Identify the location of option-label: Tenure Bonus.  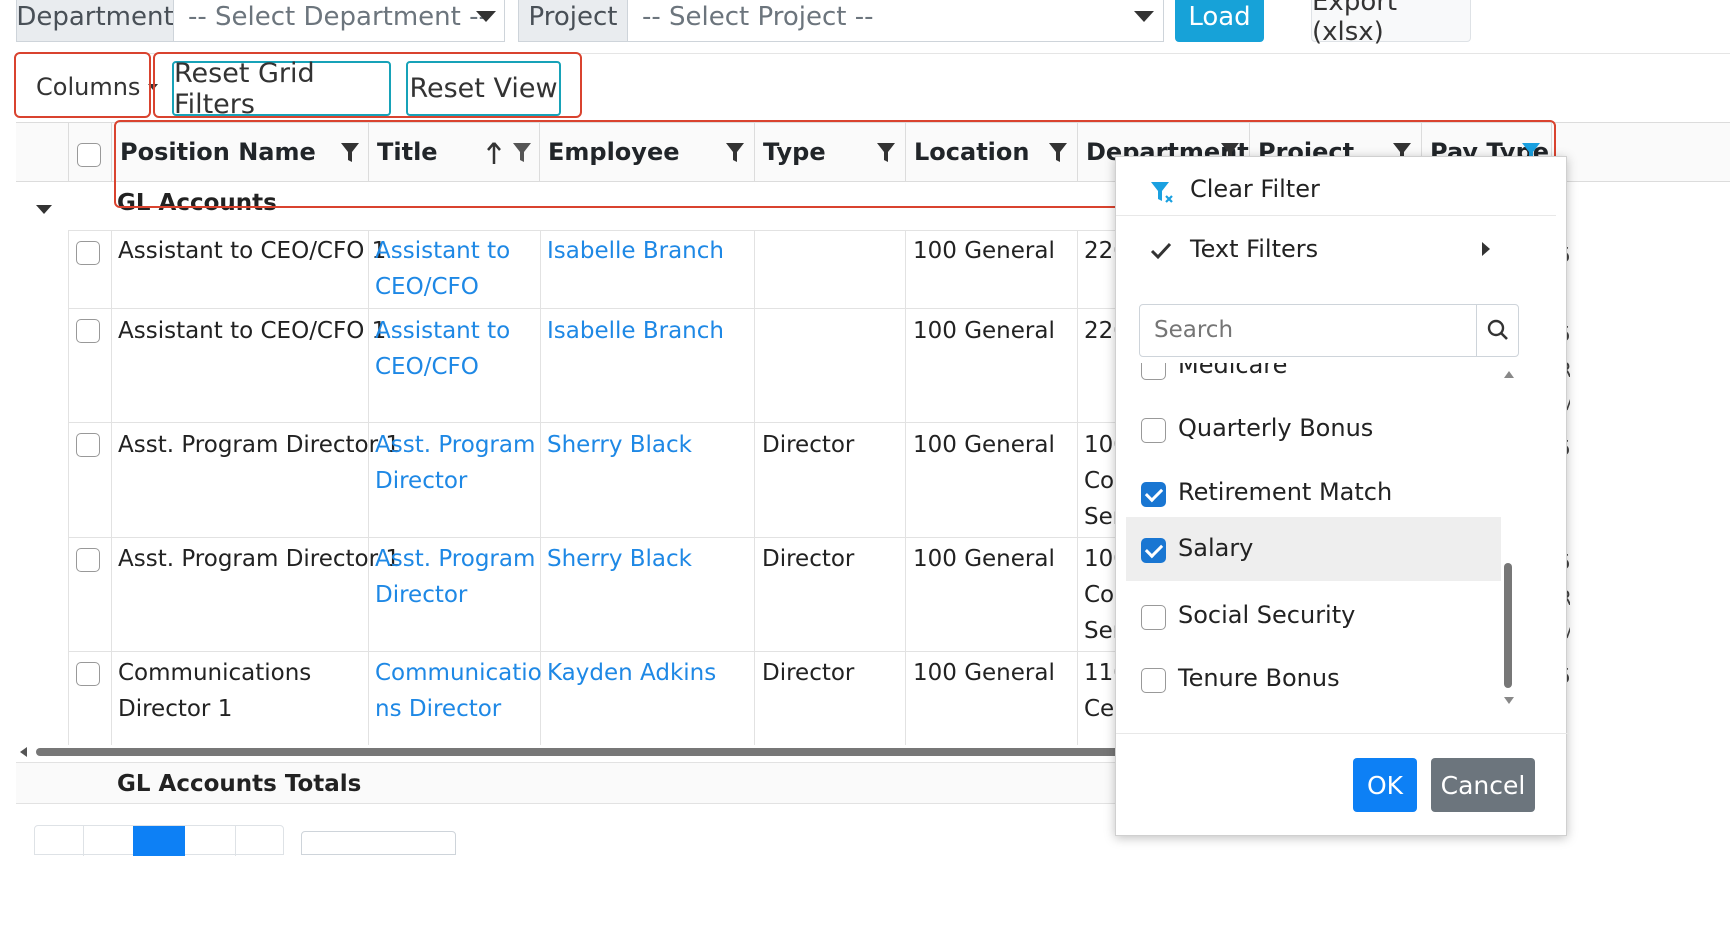
(1259, 678).